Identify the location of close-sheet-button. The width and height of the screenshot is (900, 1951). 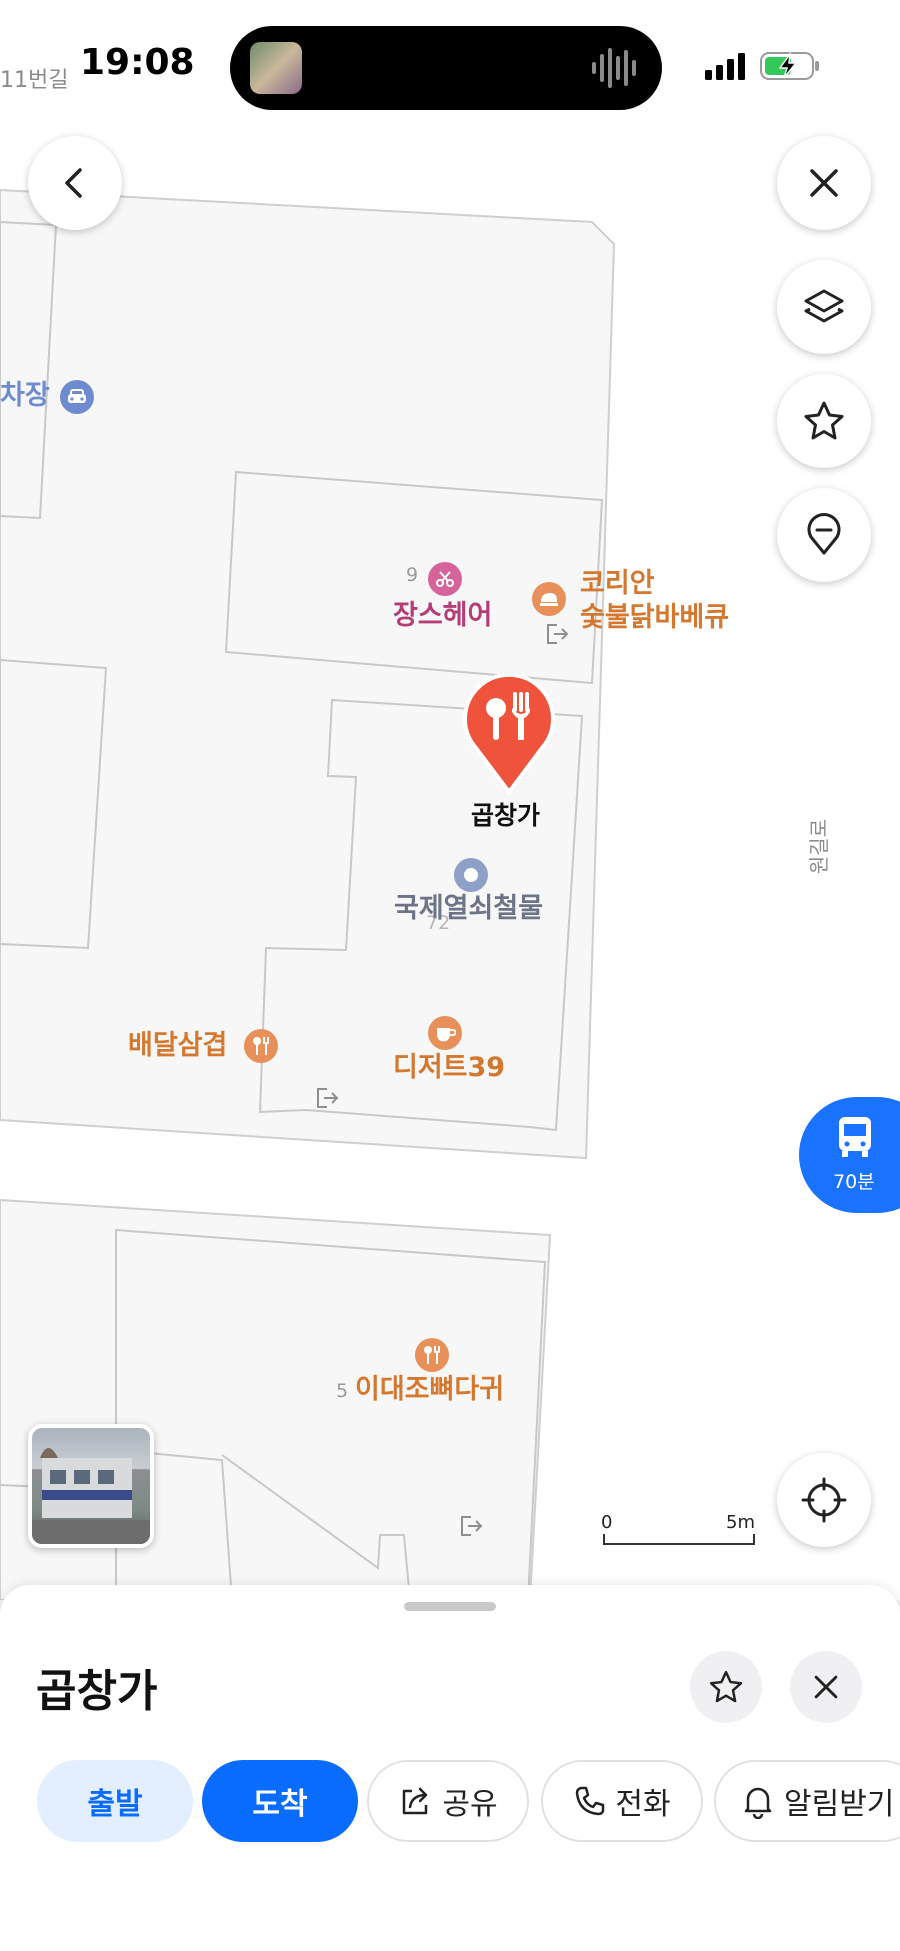
(826, 1687).